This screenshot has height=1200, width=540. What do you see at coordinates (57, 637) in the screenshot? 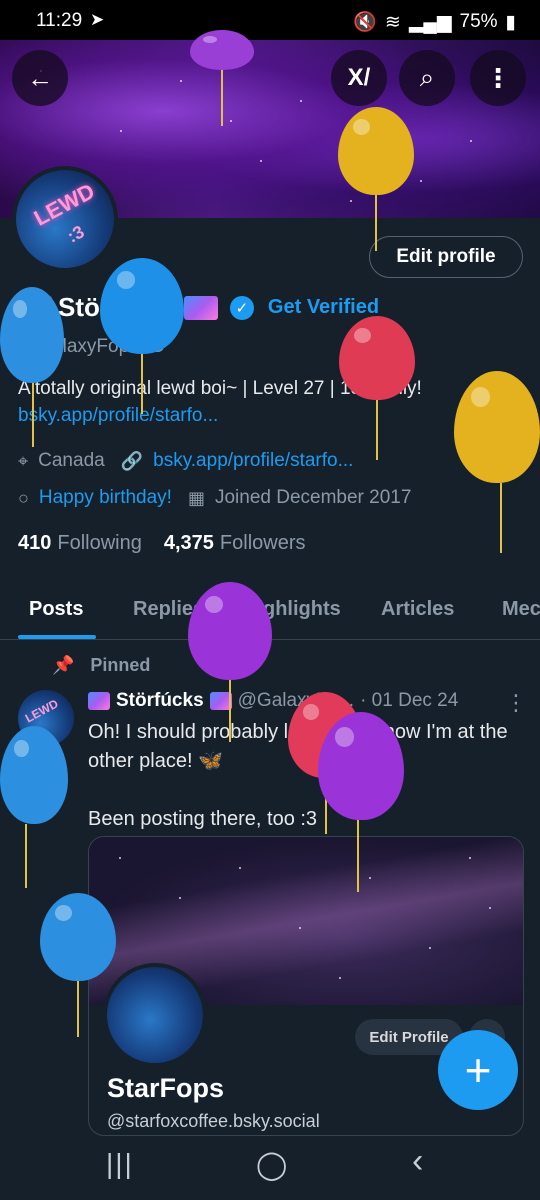
I see `active-tab-indicator` at bounding box center [57, 637].